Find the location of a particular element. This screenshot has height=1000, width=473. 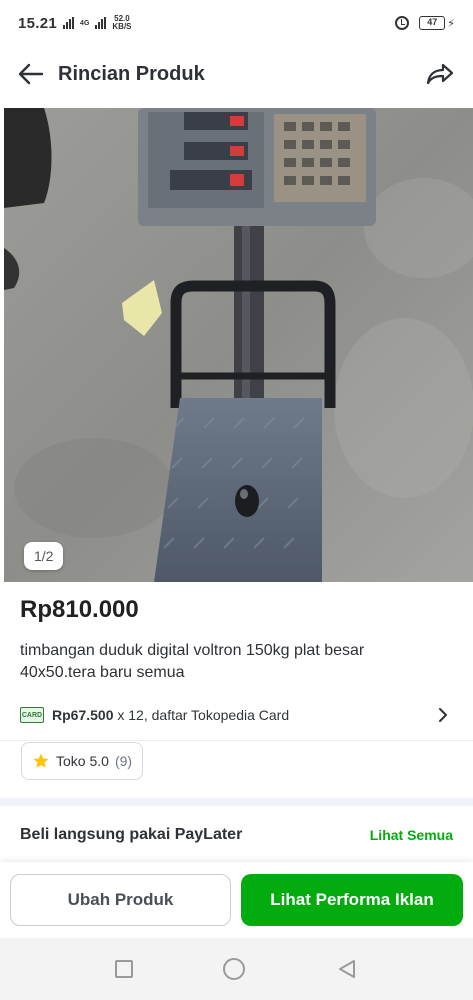

network-speed-unit: KB/S is located at coordinates (122, 26).